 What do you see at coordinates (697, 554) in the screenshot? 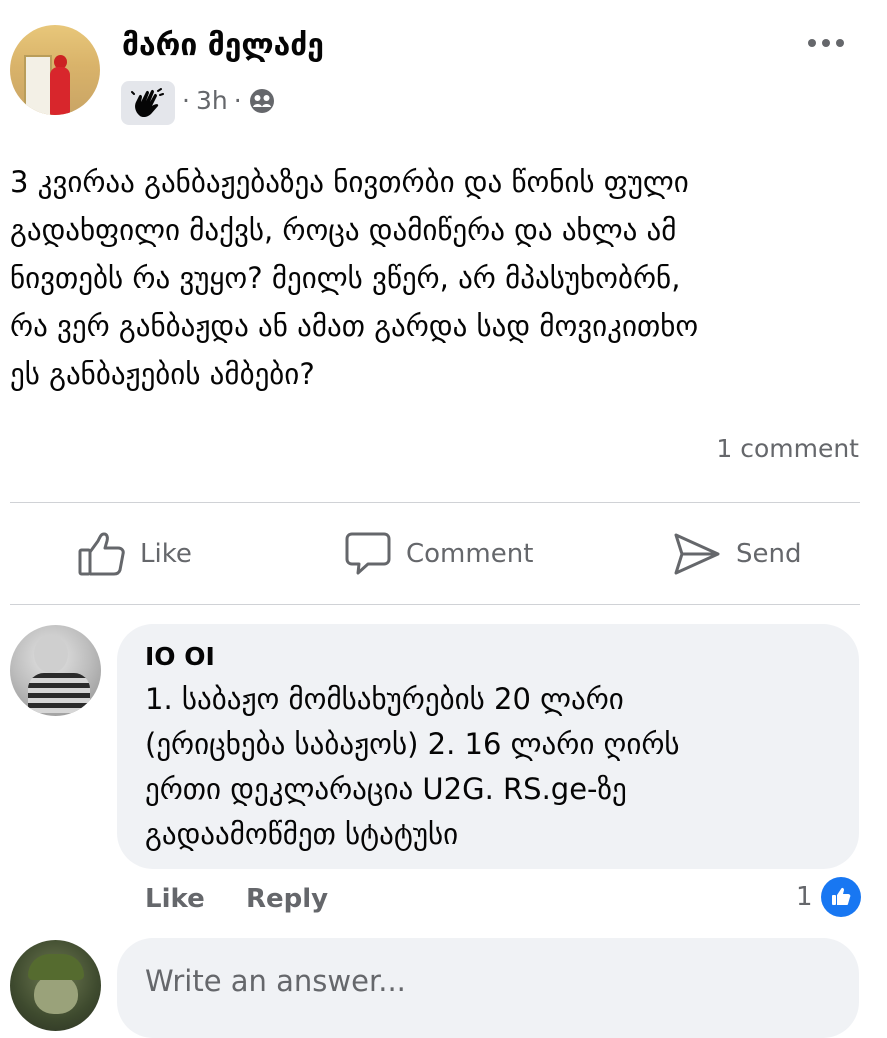
I see `send-icon` at bounding box center [697, 554].